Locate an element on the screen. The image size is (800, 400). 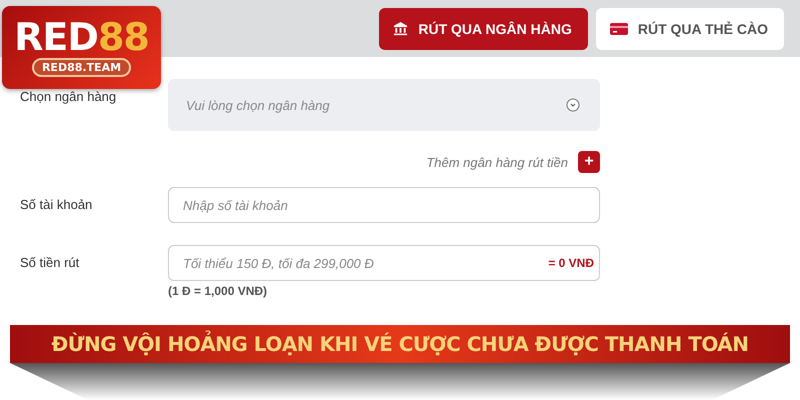
tab: RÚT QUA THẺ CÀO is located at coordinates (690, 29).